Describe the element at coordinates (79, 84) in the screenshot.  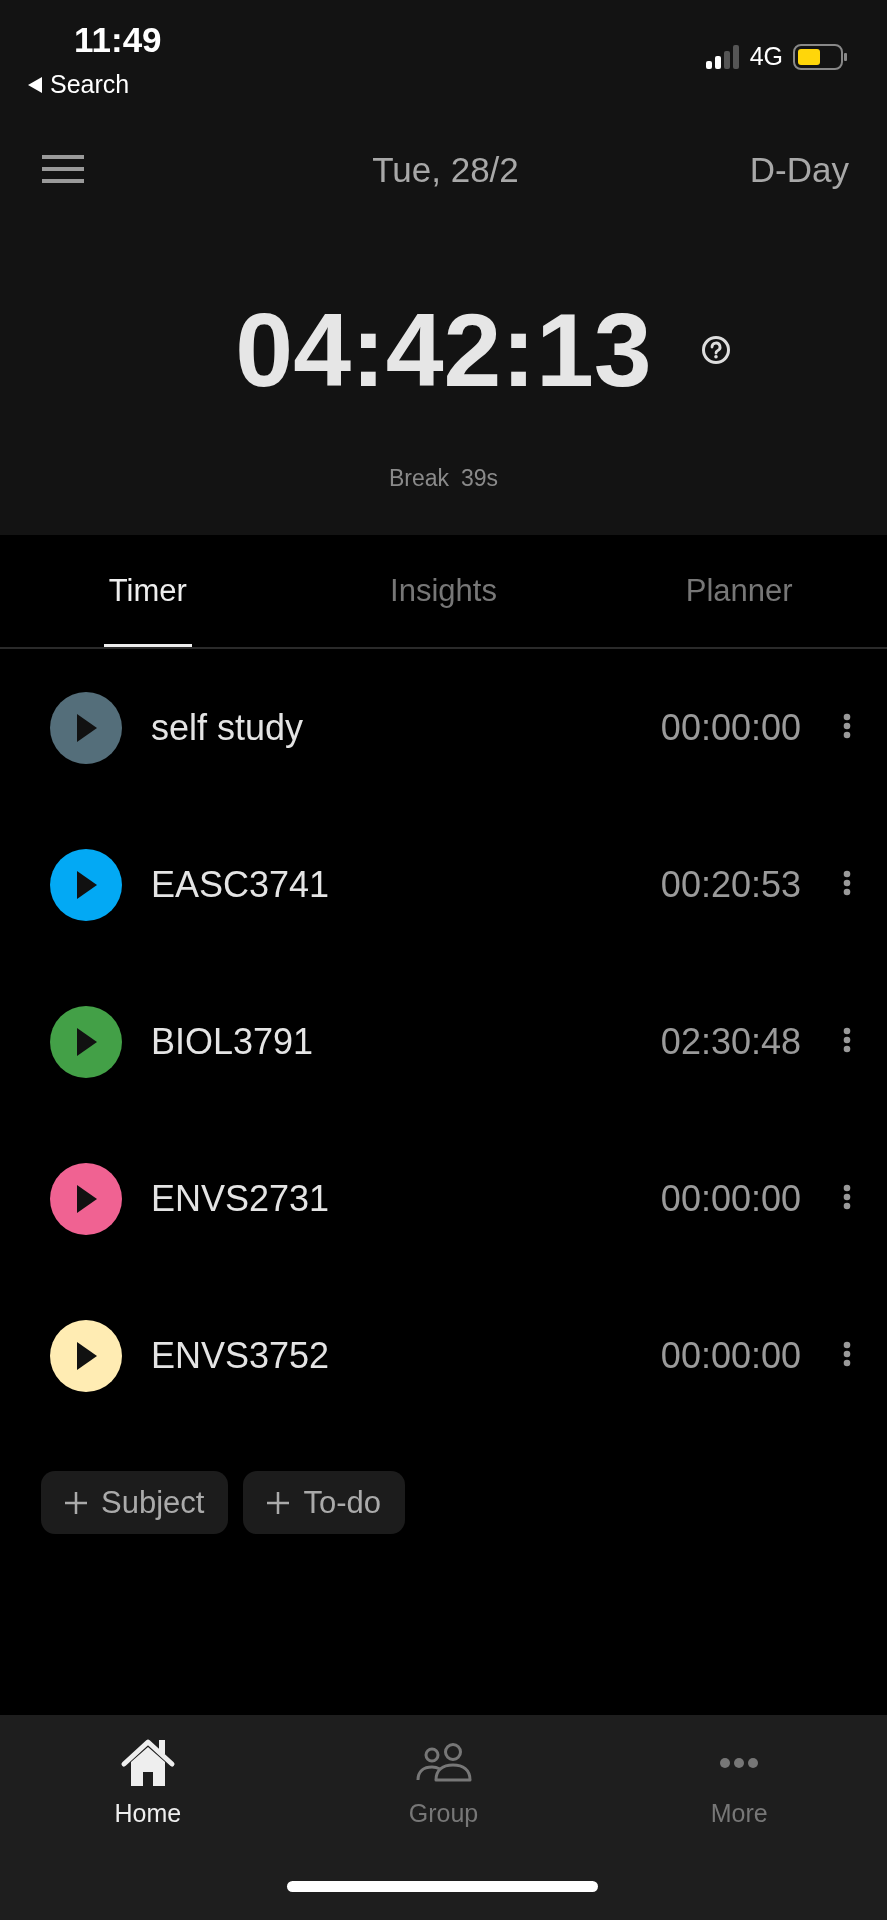
I see `back-link: Search` at that location.